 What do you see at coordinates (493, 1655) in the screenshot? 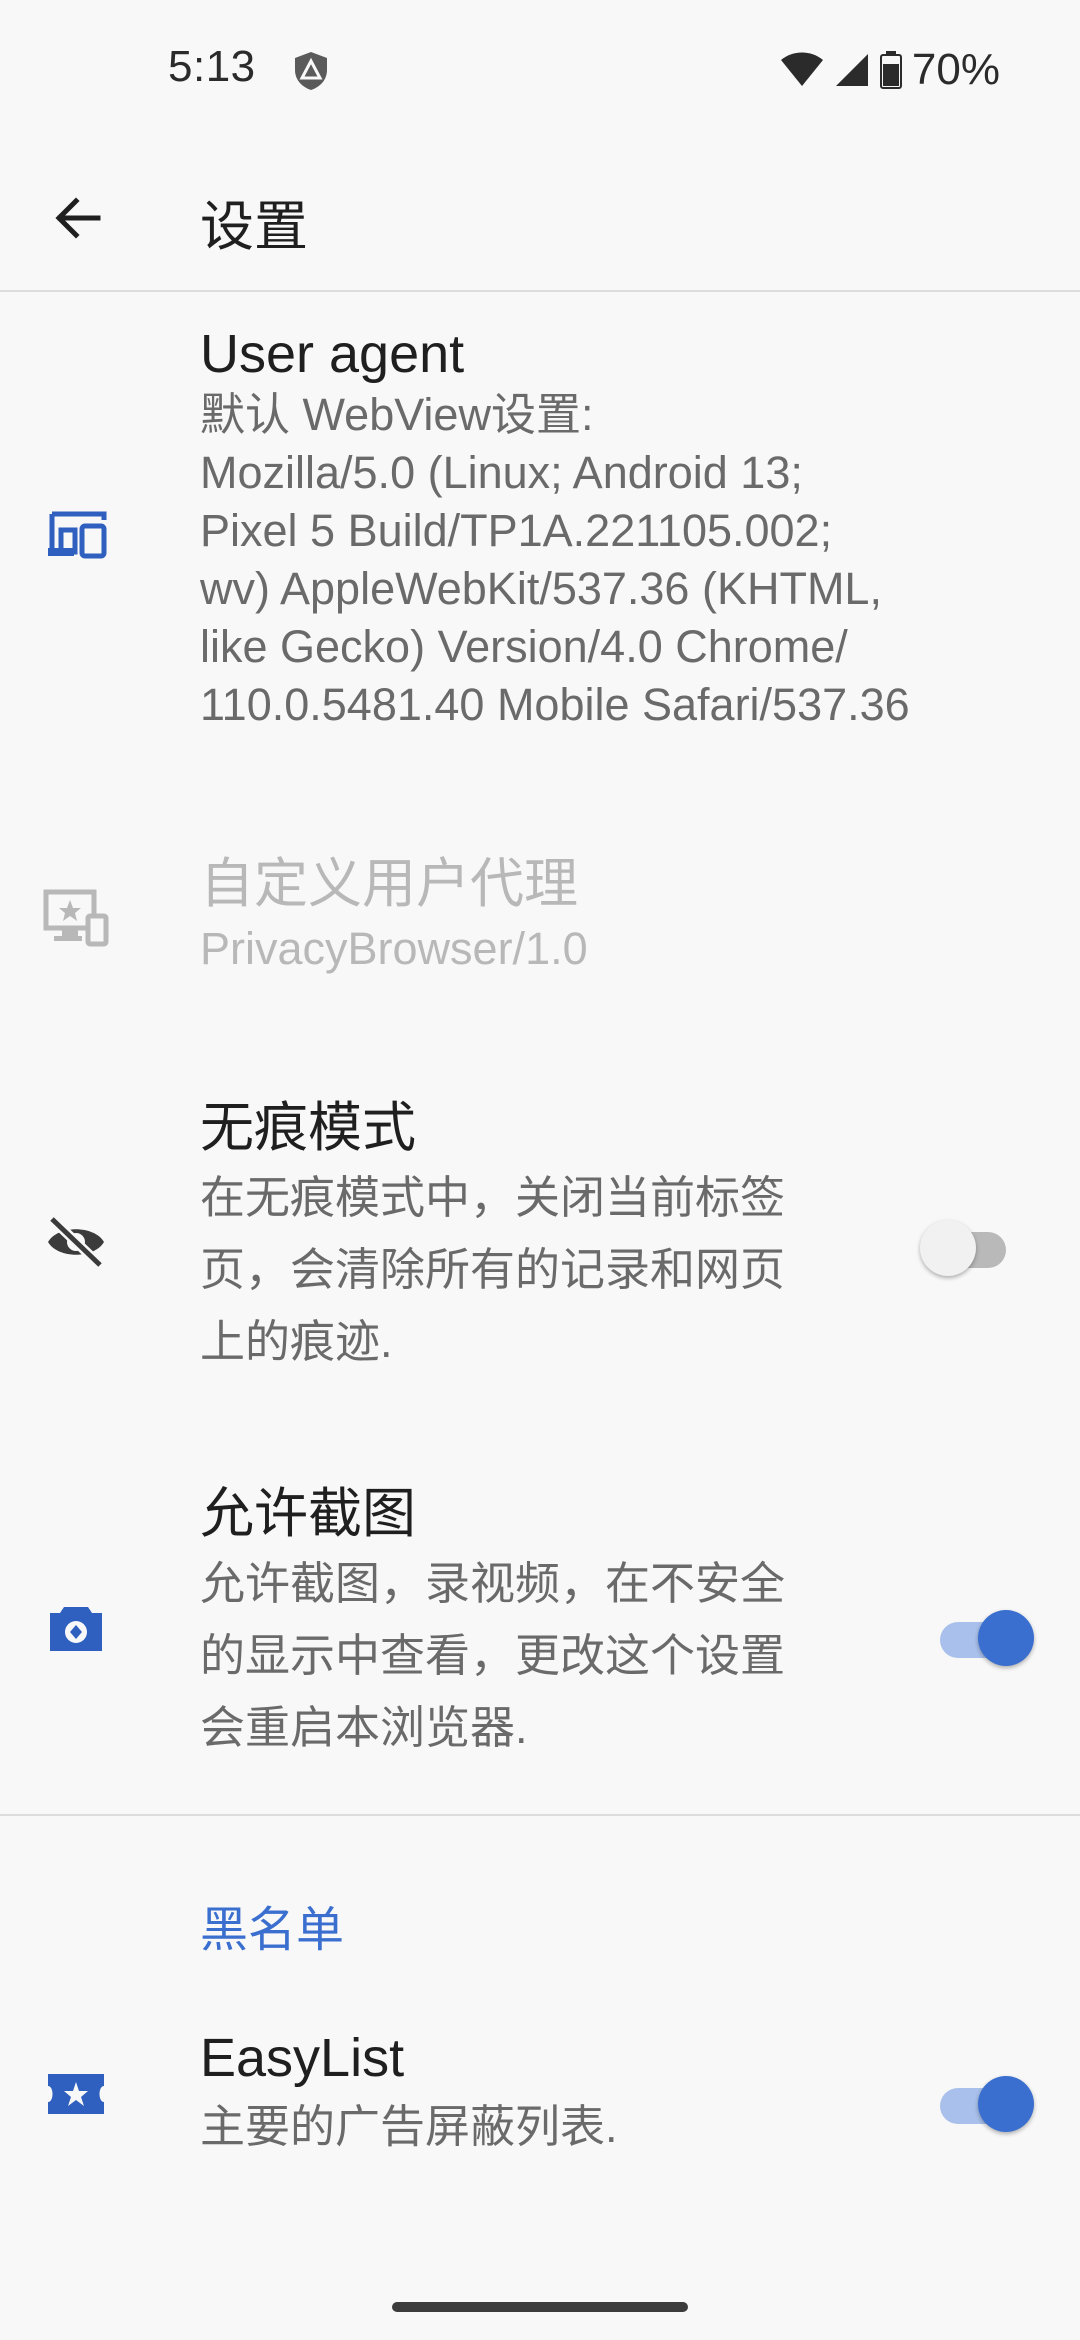
I see `summary-line: 的显示中查看，更改这个设置` at bounding box center [493, 1655].